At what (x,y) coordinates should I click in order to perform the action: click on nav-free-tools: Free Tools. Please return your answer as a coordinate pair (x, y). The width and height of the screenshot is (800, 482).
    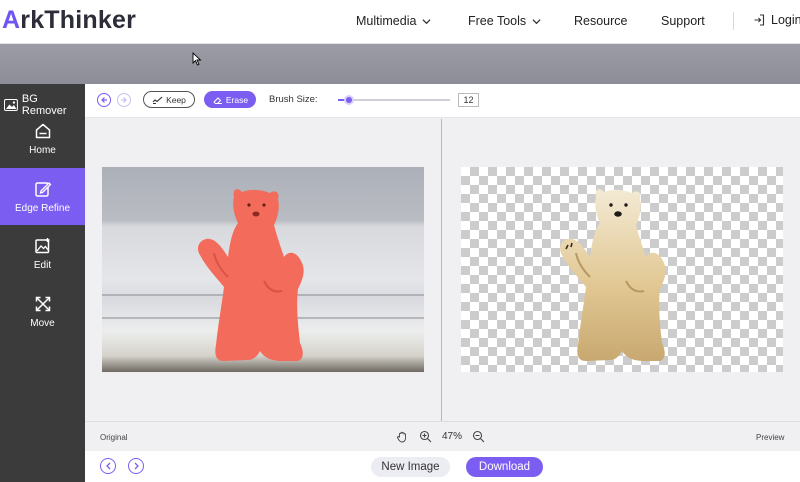
    Looking at the image, I should click on (504, 21).